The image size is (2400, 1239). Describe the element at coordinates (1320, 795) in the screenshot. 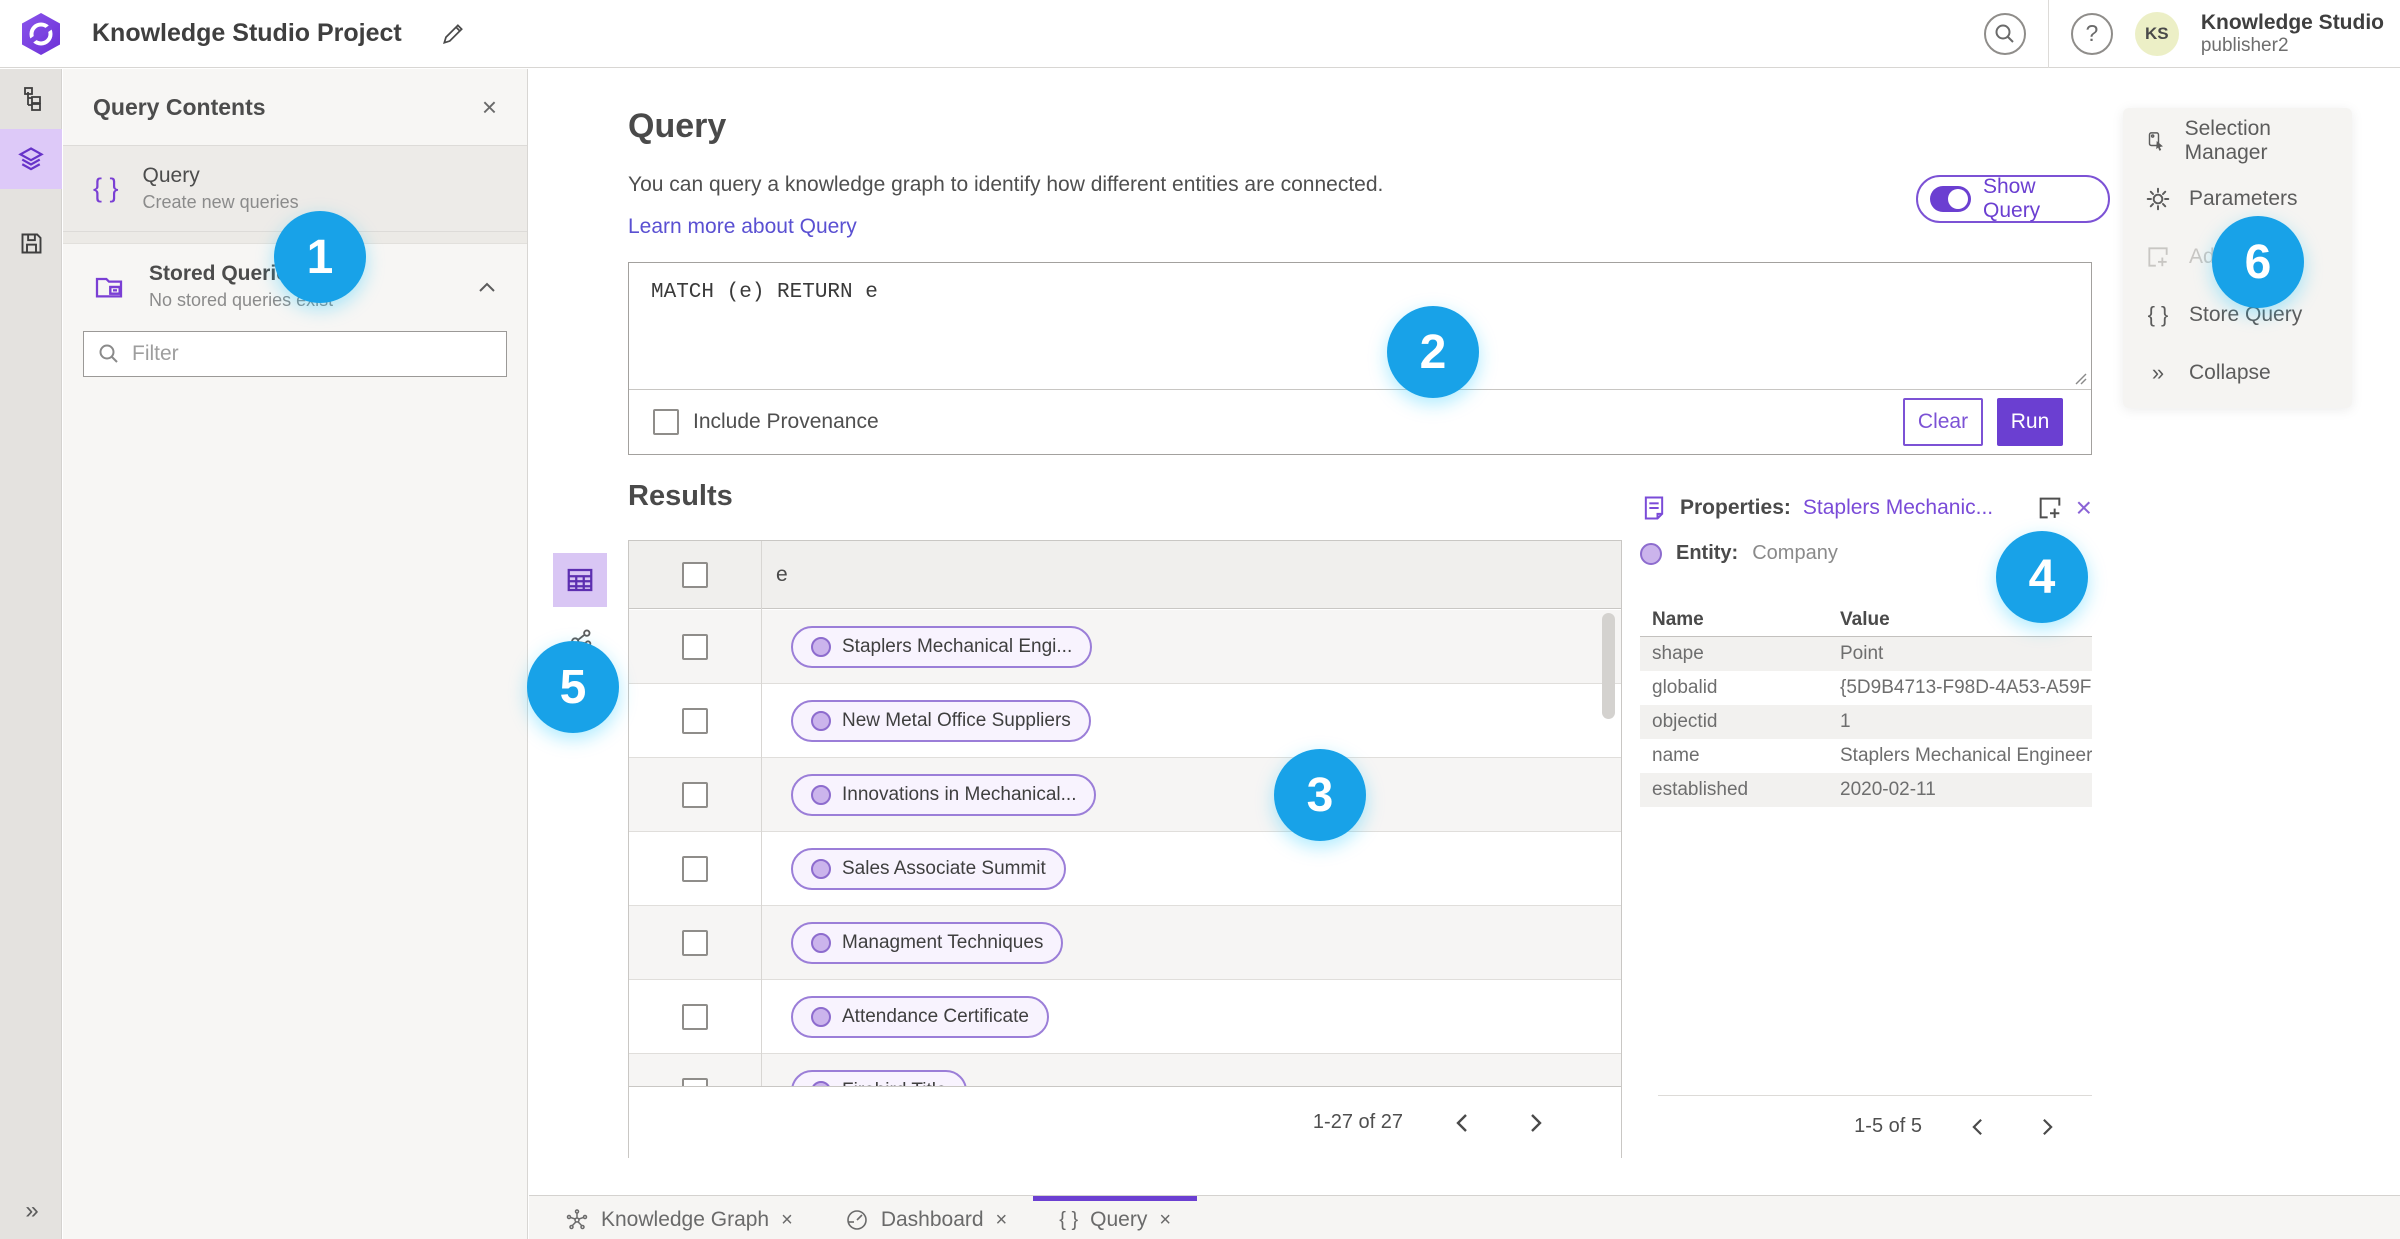

I see `annotation-badge-3: 3` at that location.